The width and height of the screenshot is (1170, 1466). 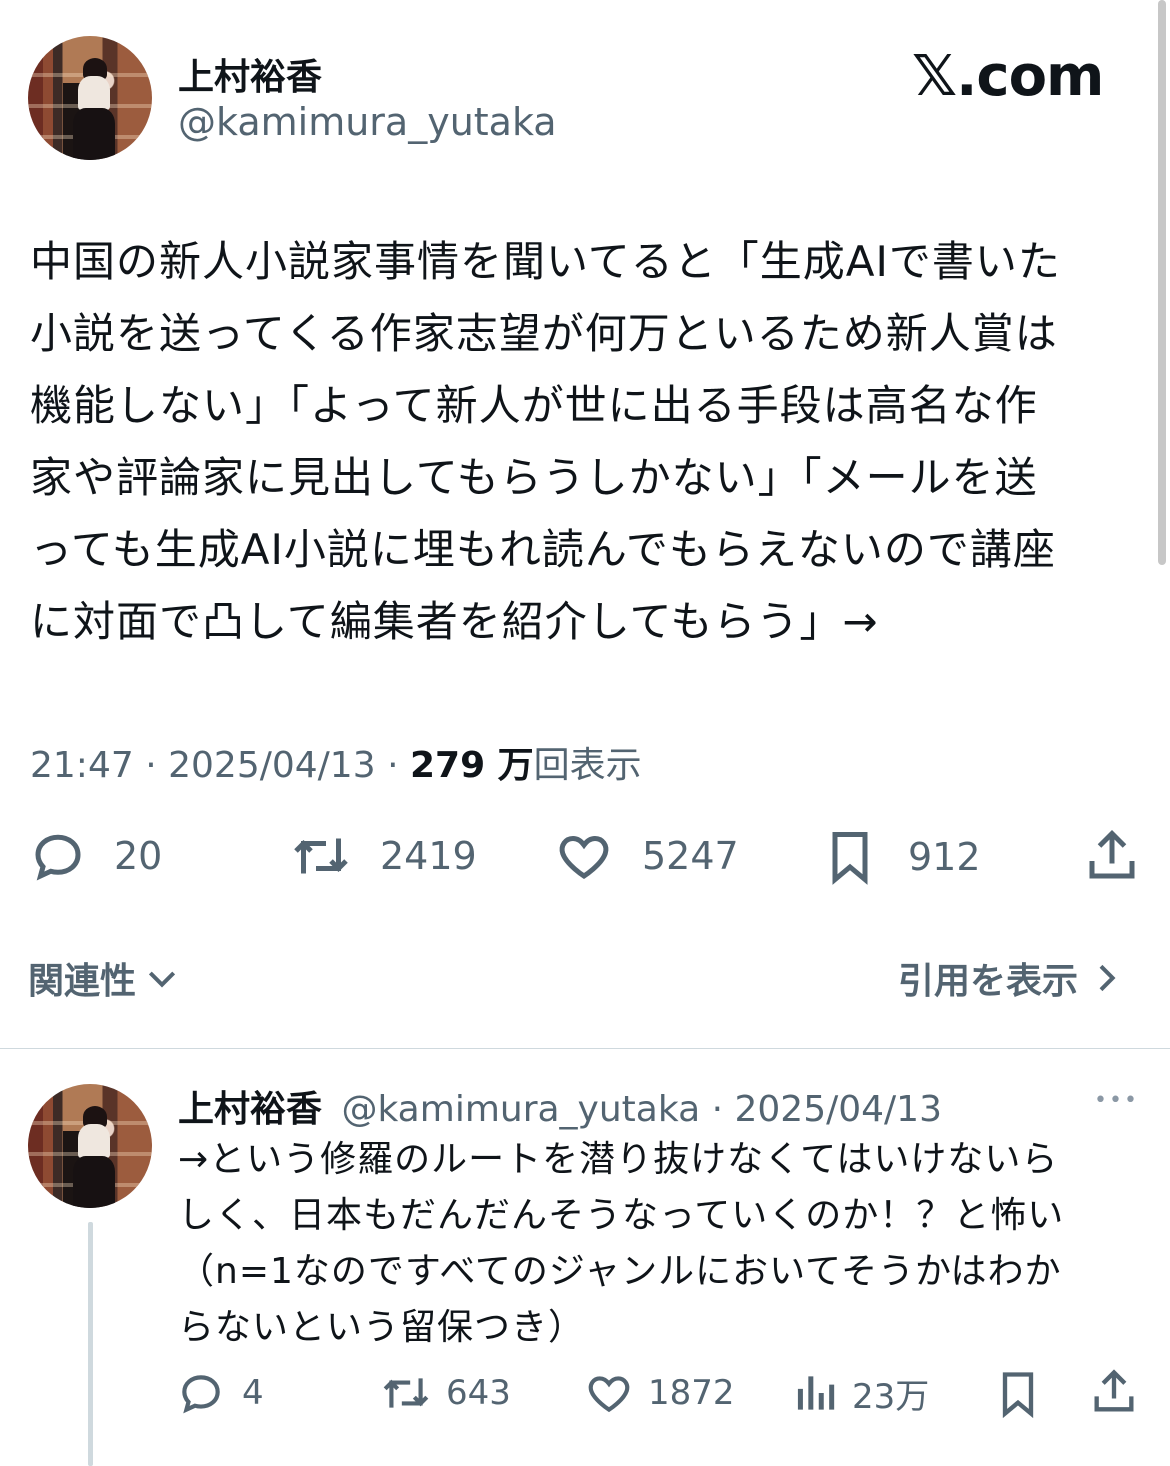 I want to click on reply-author-handle: @kamimura_yutaka, so click(x=520, y=1109).